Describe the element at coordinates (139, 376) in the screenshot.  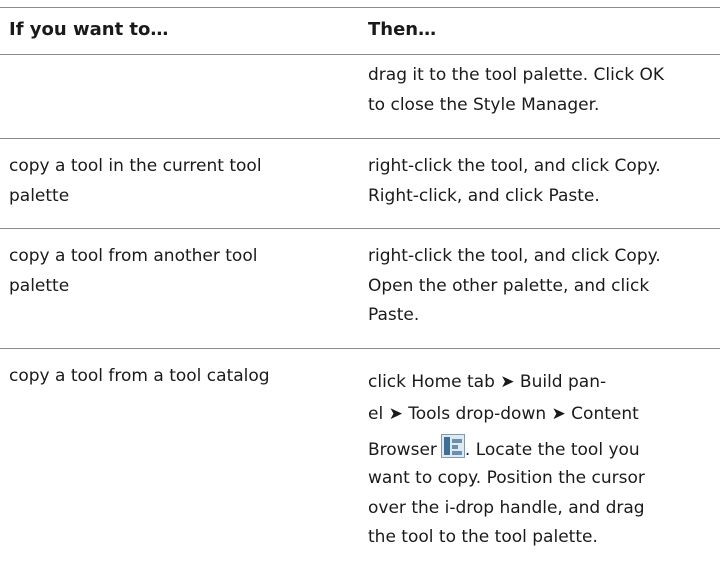
I see `row-3-action-line-0: copy a tool from a tool catalog` at that location.